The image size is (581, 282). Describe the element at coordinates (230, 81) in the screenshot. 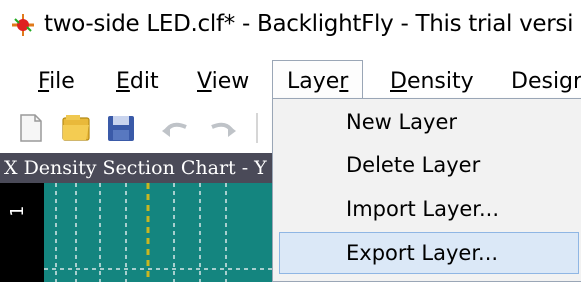

I see `menu-view-rest: iew` at that location.